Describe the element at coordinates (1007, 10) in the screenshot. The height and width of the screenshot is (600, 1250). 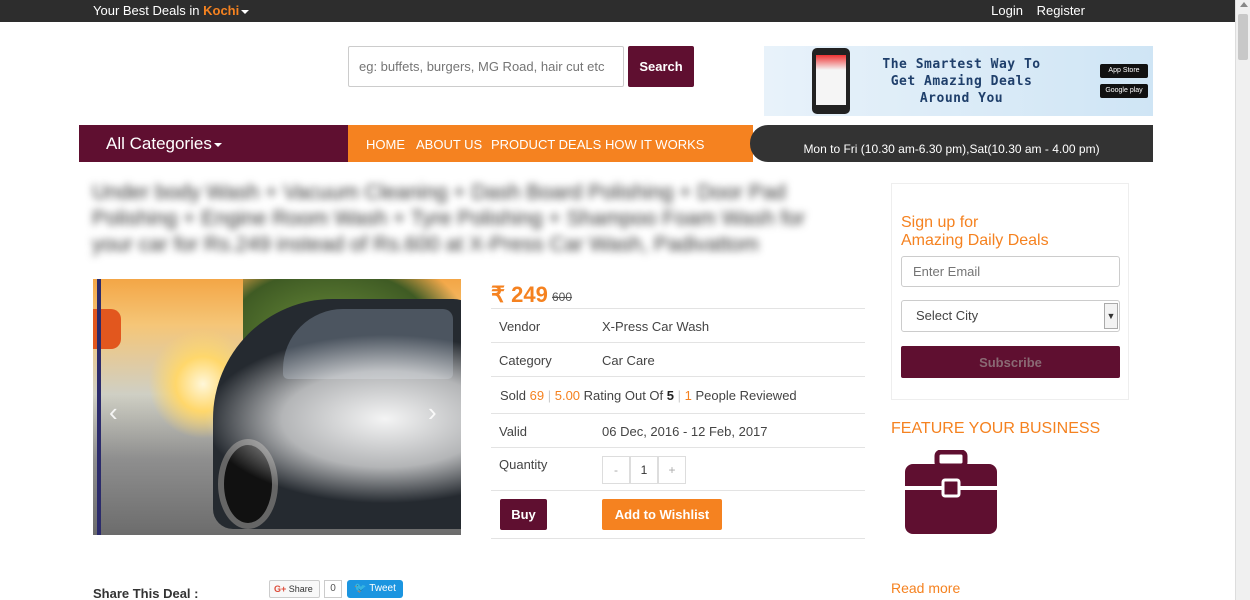
I see `login-link: Login` at that location.